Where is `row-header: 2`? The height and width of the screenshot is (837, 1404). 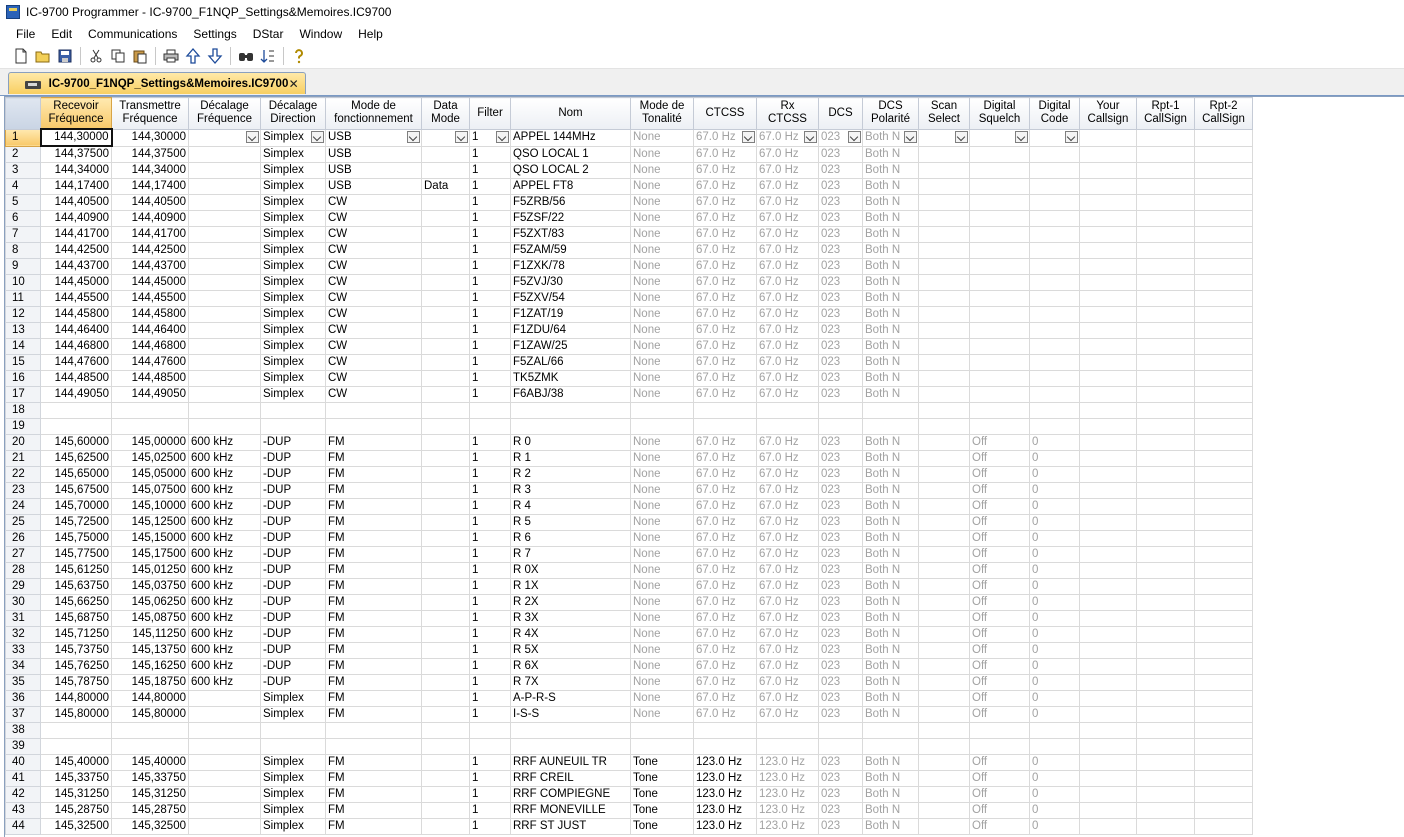
row-header: 2 is located at coordinates (23, 154).